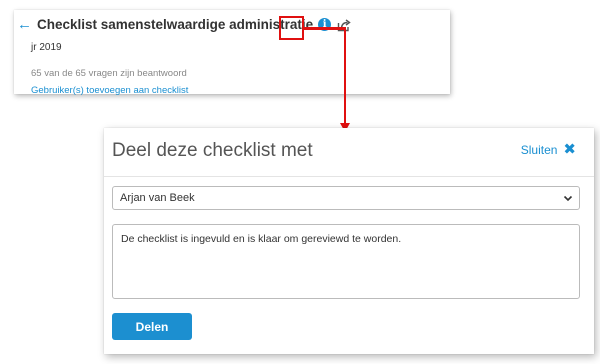 The image size is (600, 364). I want to click on annotation-line-horizontal, so click(325, 28).